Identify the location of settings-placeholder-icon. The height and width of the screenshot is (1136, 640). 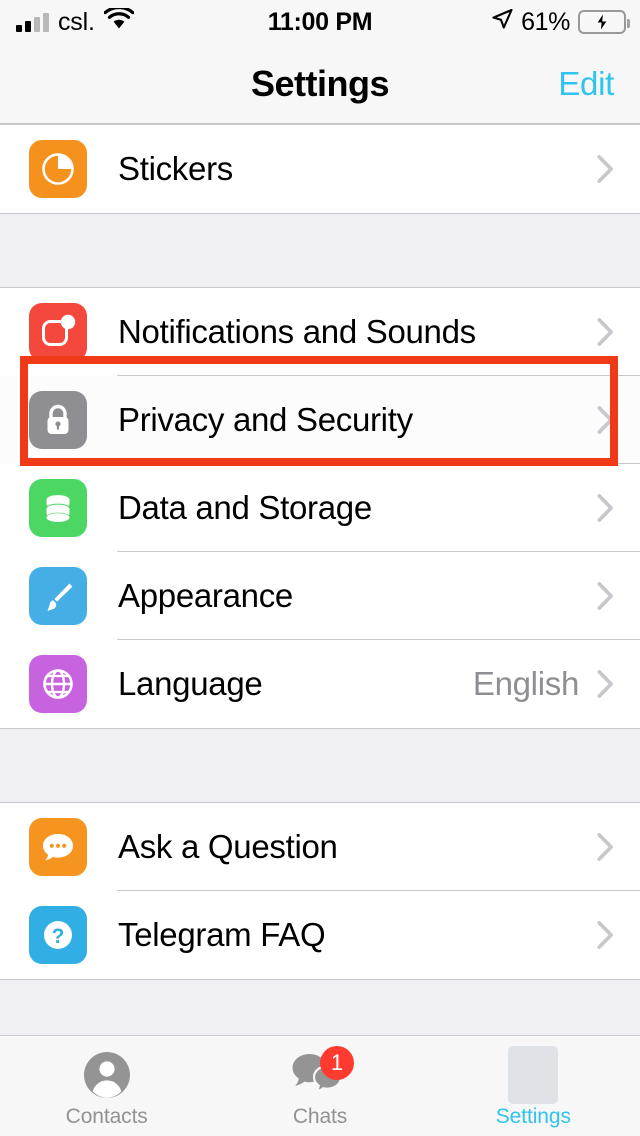
(533, 1074).